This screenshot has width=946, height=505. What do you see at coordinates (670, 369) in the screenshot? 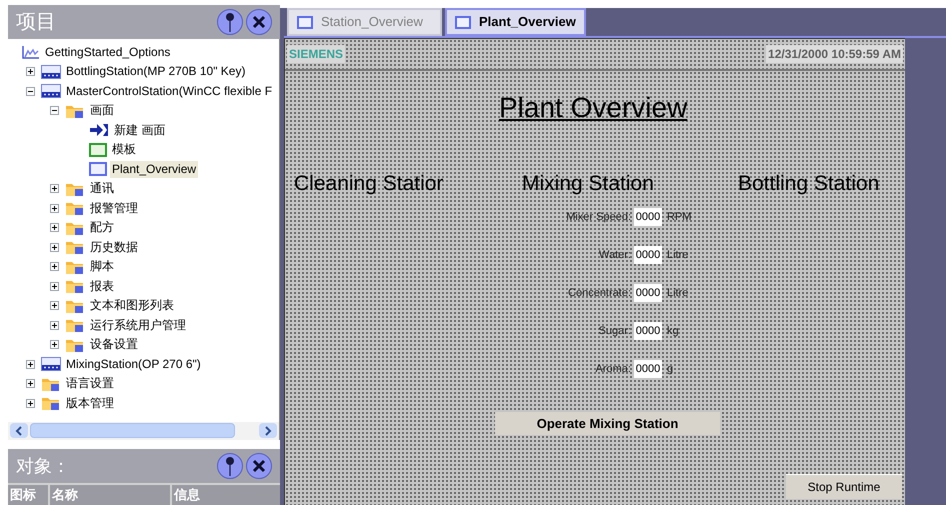
I see `unit-label: g` at bounding box center [670, 369].